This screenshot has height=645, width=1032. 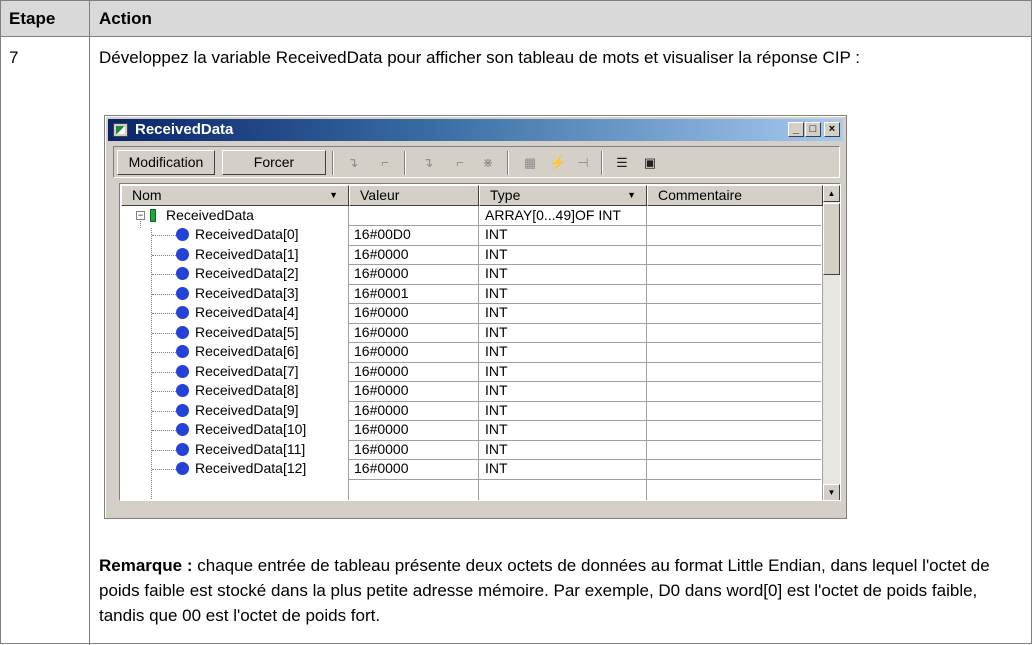 What do you see at coordinates (516, 19) in the screenshot?
I see `table-header-row: Etape Action` at bounding box center [516, 19].